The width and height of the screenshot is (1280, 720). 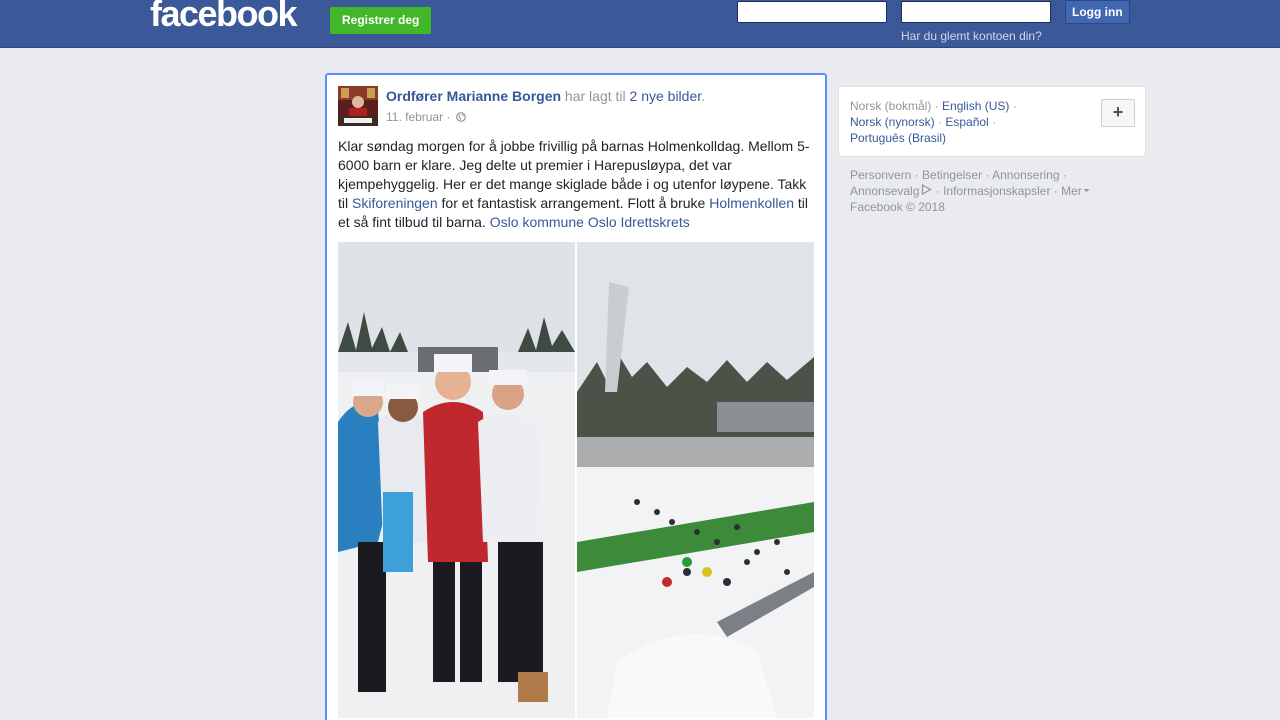 I want to click on register-button: Registrer deg, so click(x=381, y=20).